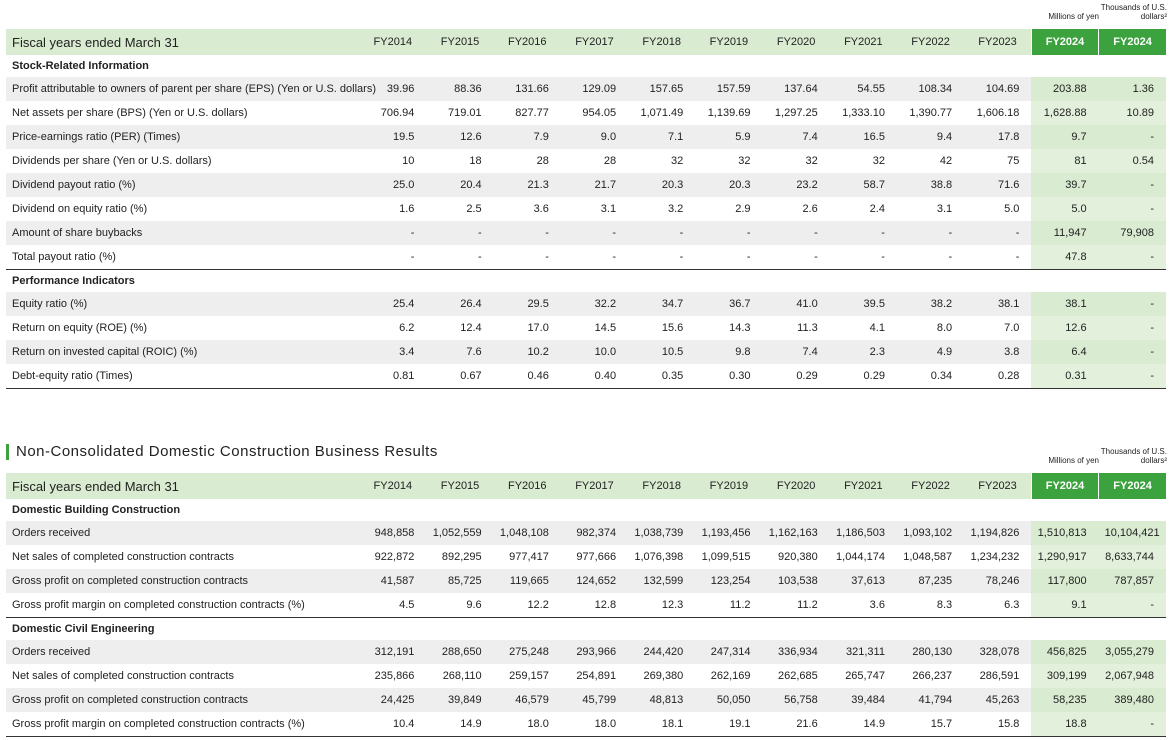 The width and height of the screenshot is (1171, 740). I want to click on cell-value: 293,966, so click(594, 652).